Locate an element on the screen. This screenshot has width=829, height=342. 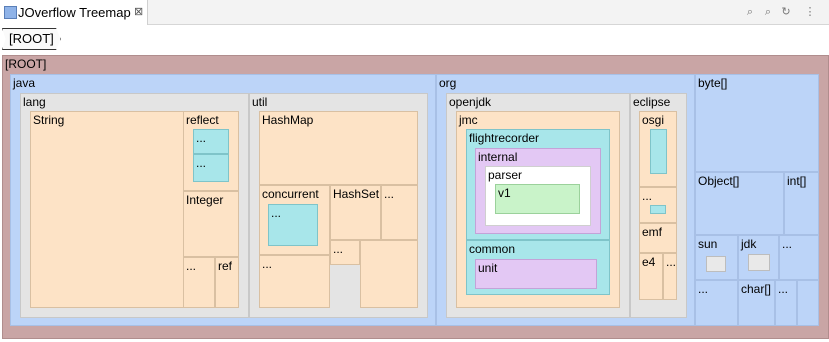
node-util-misc-d is located at coordinates (389, 274).